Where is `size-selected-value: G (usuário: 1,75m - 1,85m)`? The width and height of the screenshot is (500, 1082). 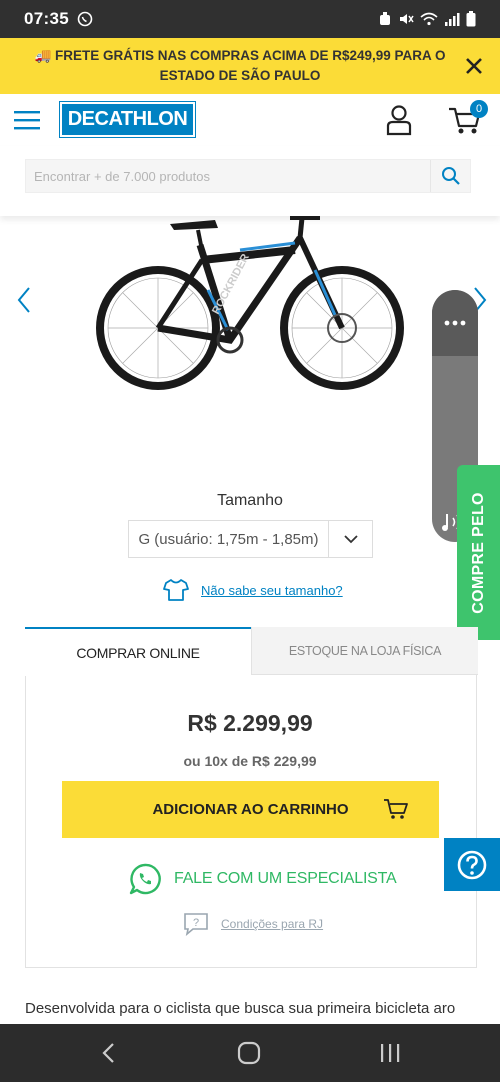
size-selected-value: G (usuário: 1,75m - 1,85m) is located at coordinates (228, 539).